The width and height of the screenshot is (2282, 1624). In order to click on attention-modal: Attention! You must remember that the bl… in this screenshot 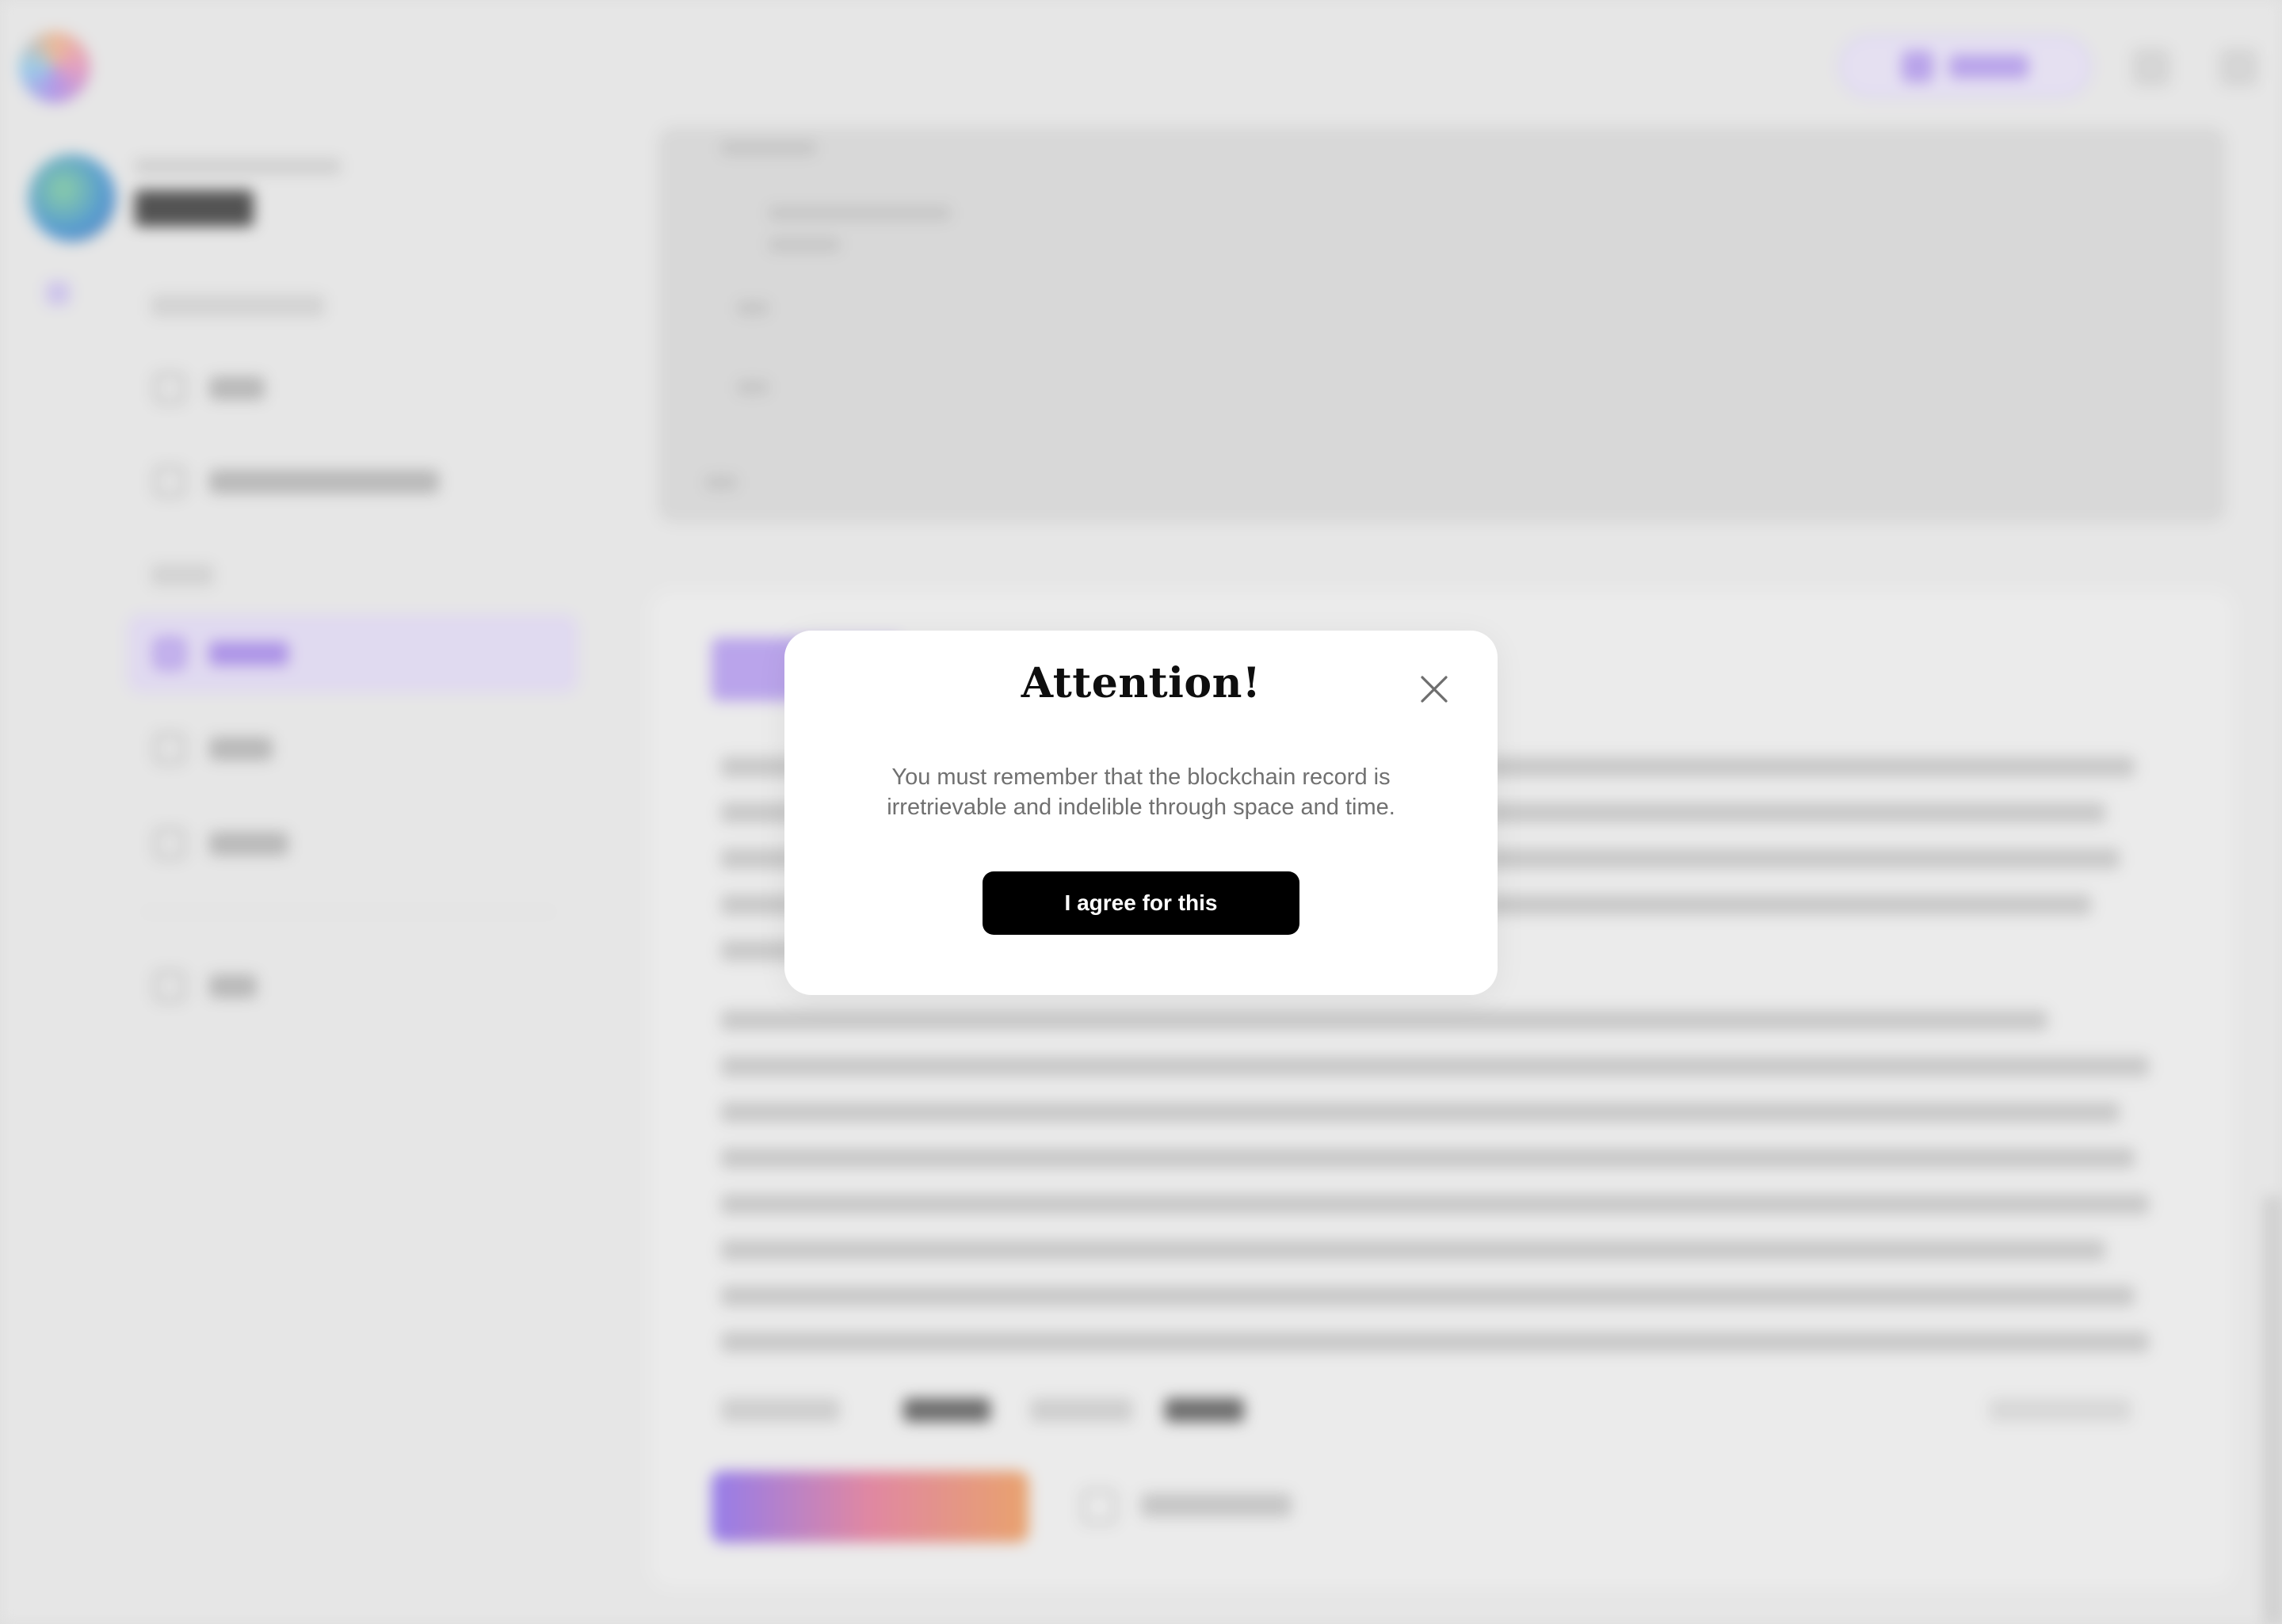, I will do `click(1141, 813)`.